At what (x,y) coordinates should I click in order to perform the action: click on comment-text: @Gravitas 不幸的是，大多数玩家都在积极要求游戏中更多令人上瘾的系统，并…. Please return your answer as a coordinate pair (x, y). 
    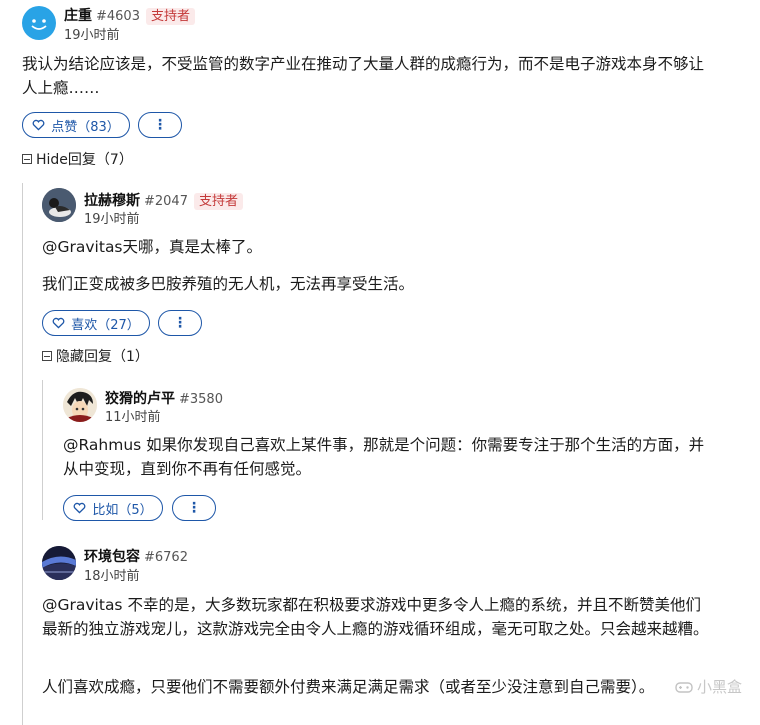
    Looking at the image, I should click on (375, 617).